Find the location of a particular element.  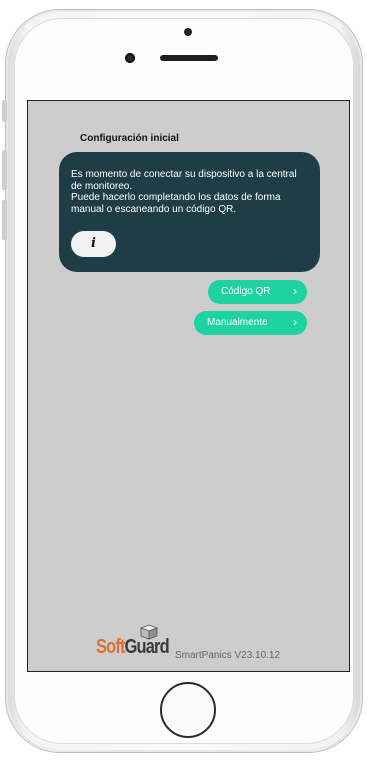

logo-guard-text: Guard is located at coordinates (147, 647).